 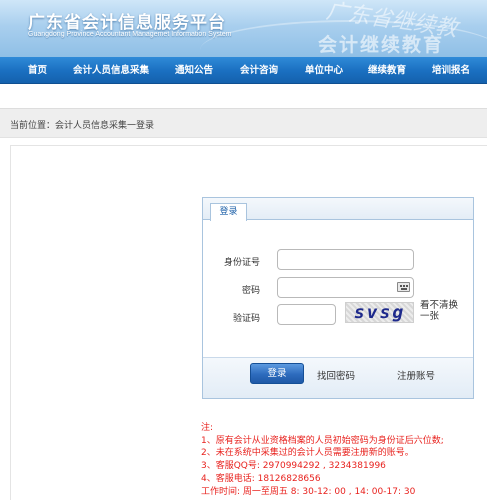 I want to click on password-input, so click(x=345, y=287).